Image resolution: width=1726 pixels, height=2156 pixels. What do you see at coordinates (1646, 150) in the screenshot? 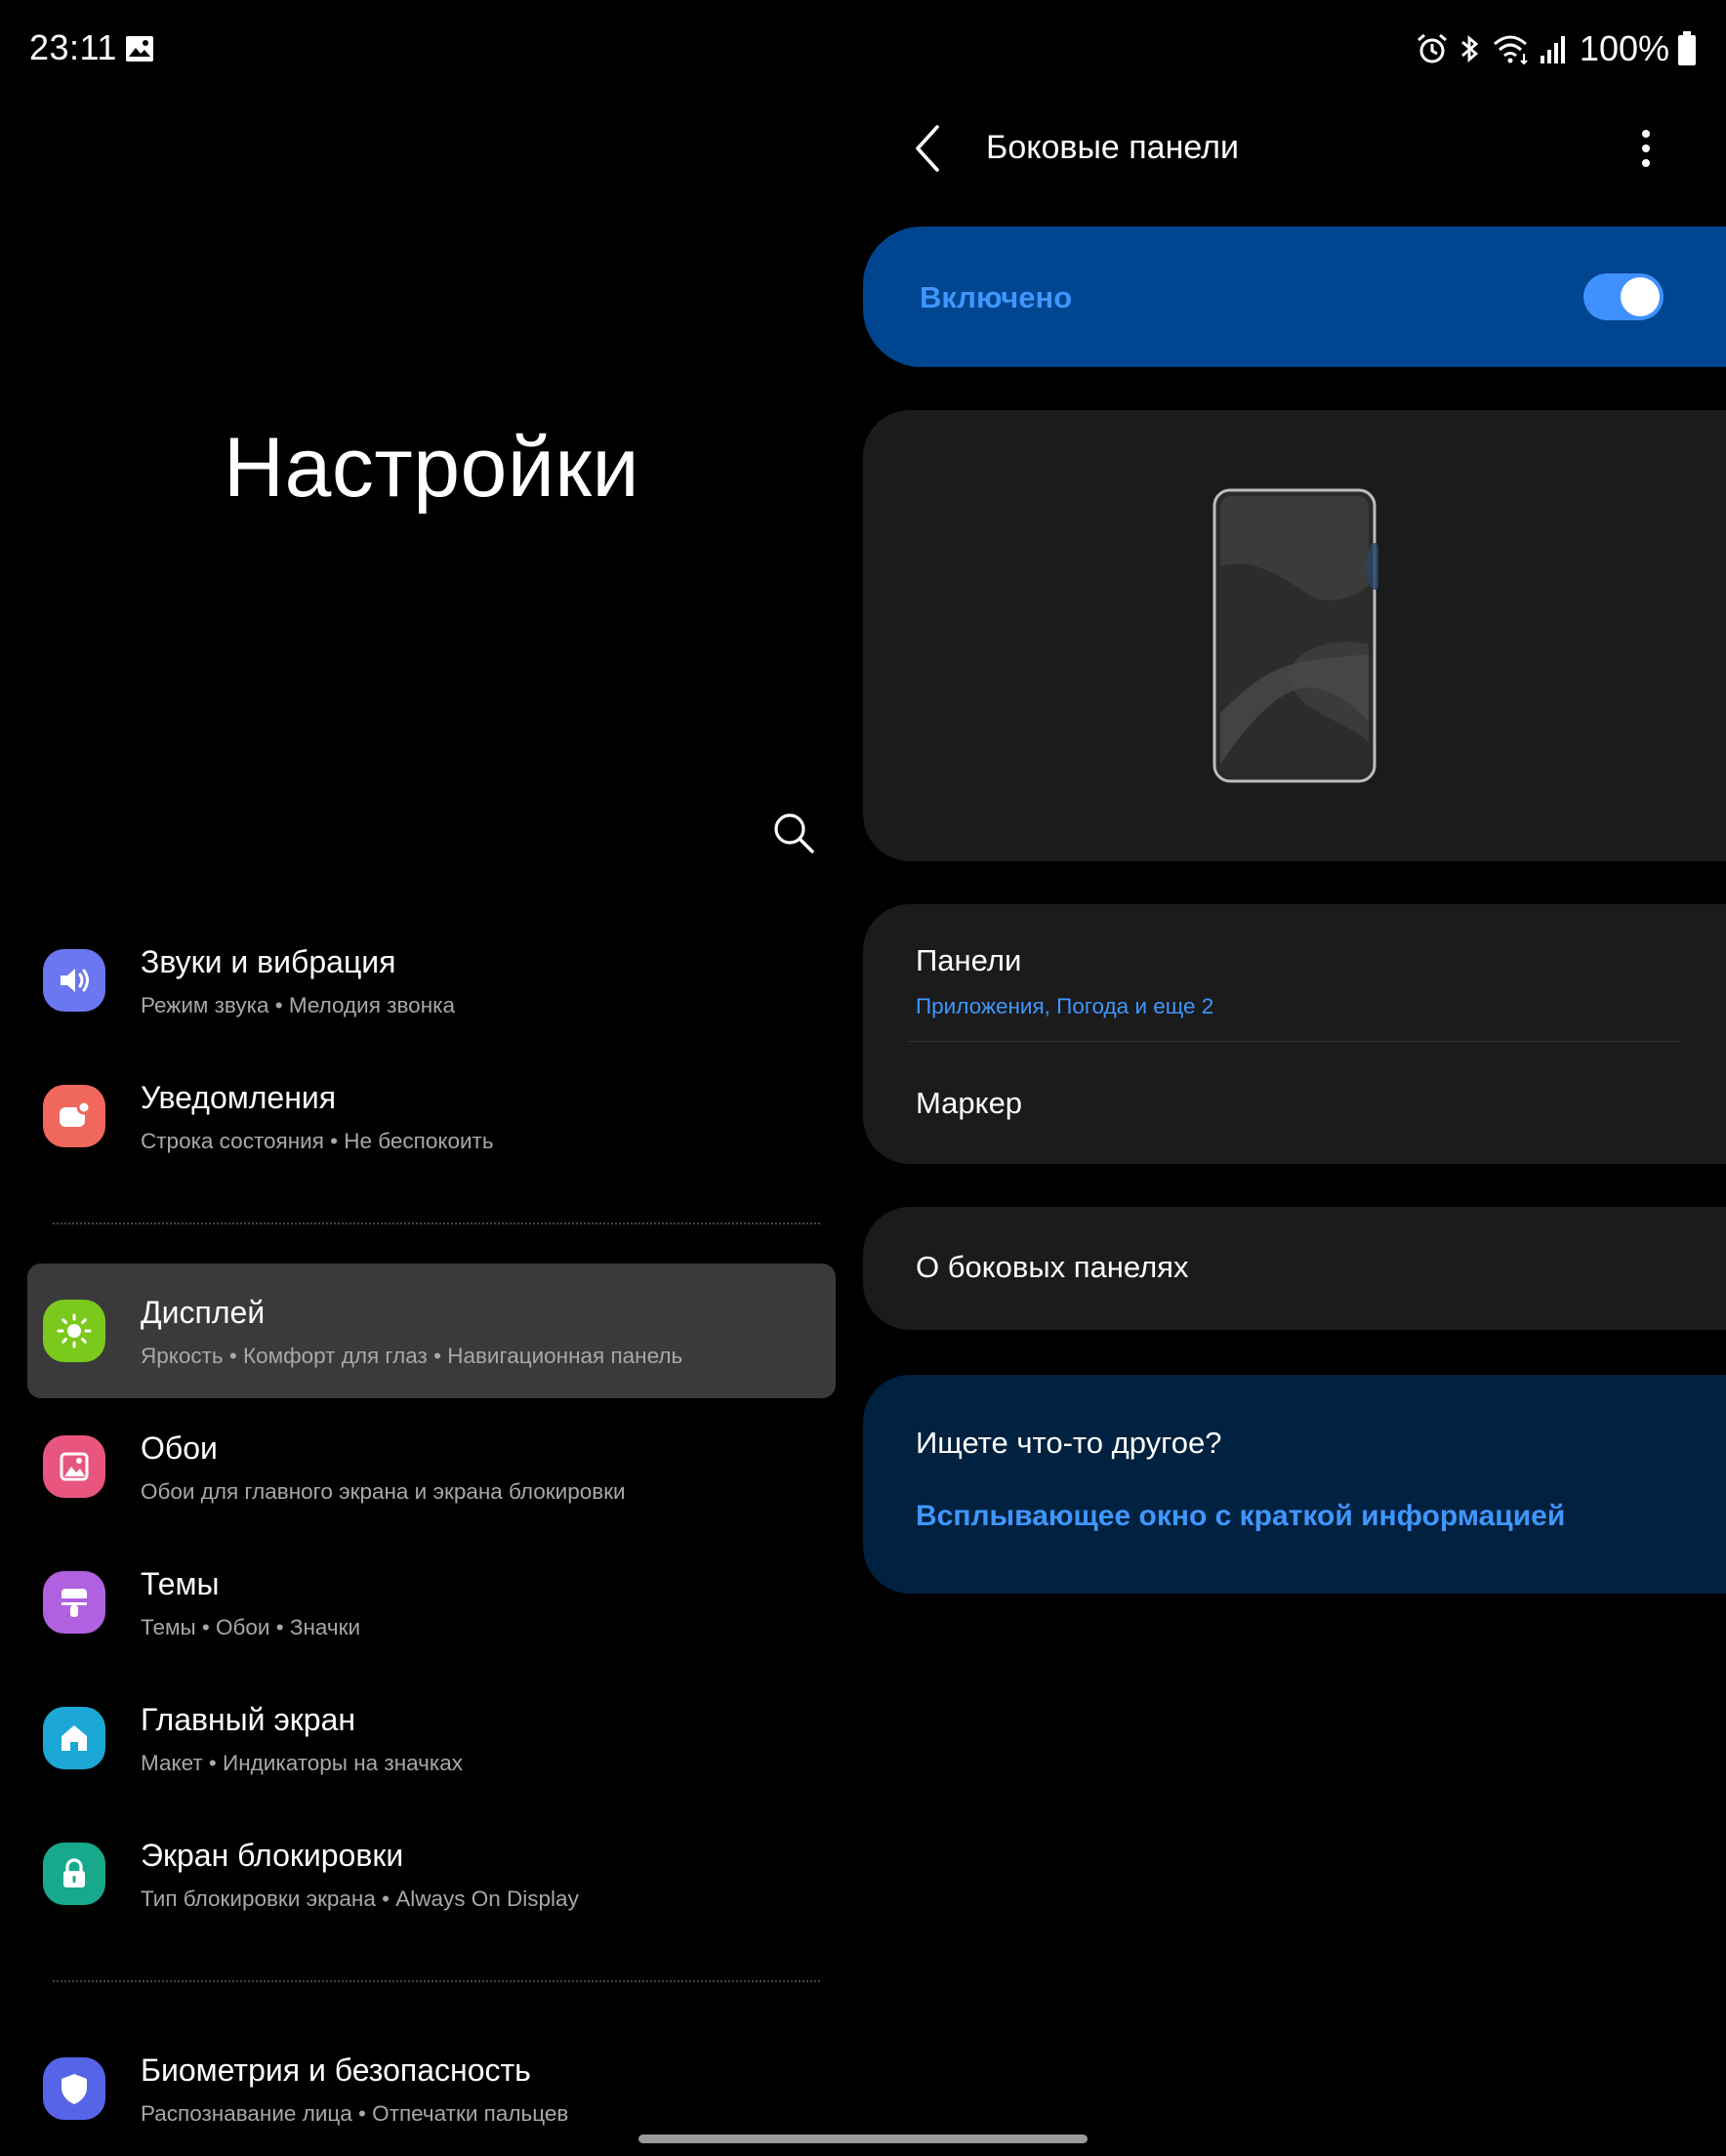
I see `more-vertical-icon` at bounding box center [1646, 150].